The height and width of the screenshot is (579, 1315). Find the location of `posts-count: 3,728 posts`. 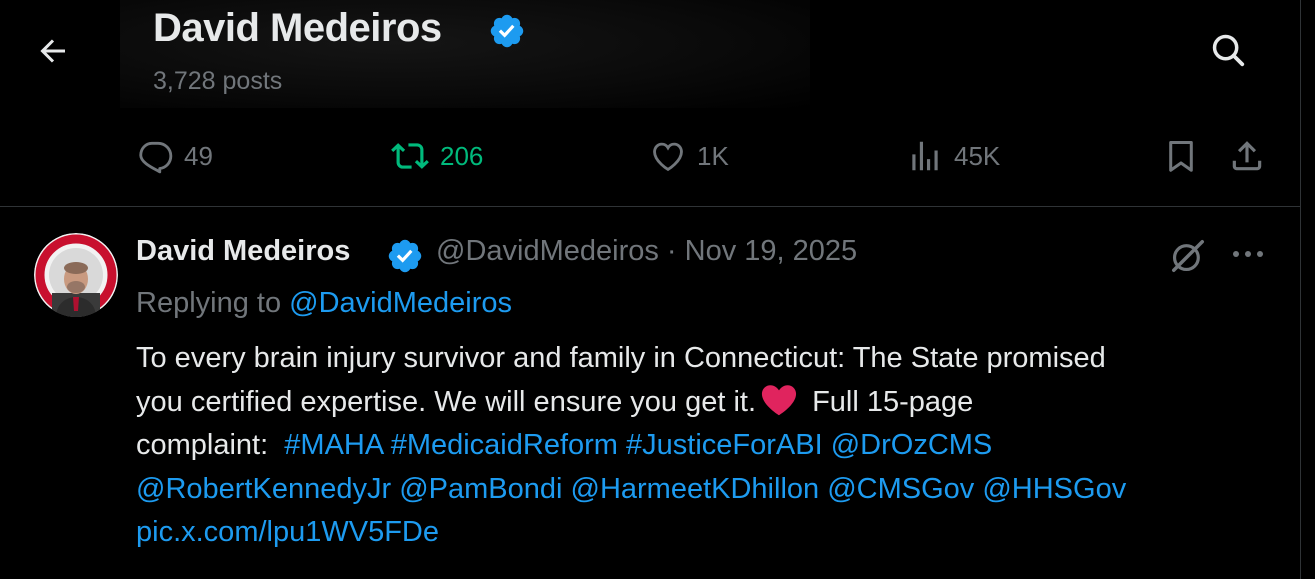

posts-count: 3,728 posts is located at coordinates (218, 81).